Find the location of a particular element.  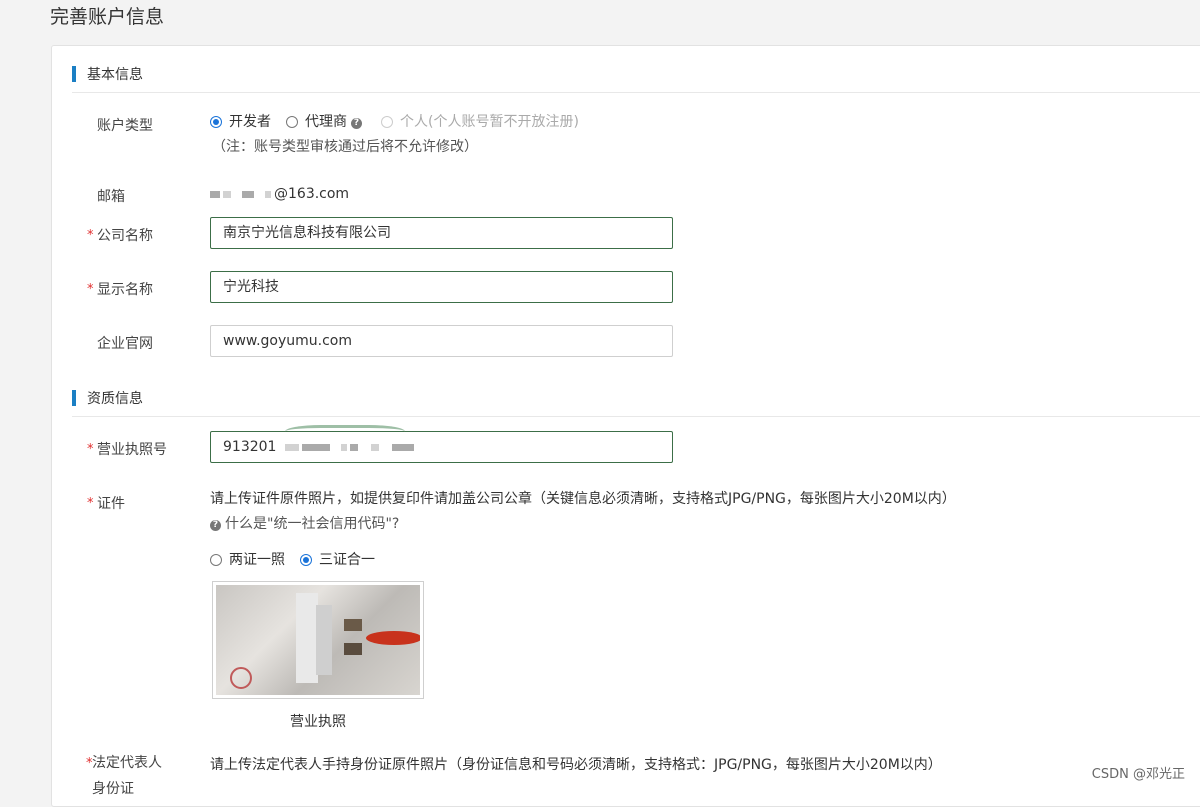

radio-developer: 开发者 is located at coordinates (240, 121).